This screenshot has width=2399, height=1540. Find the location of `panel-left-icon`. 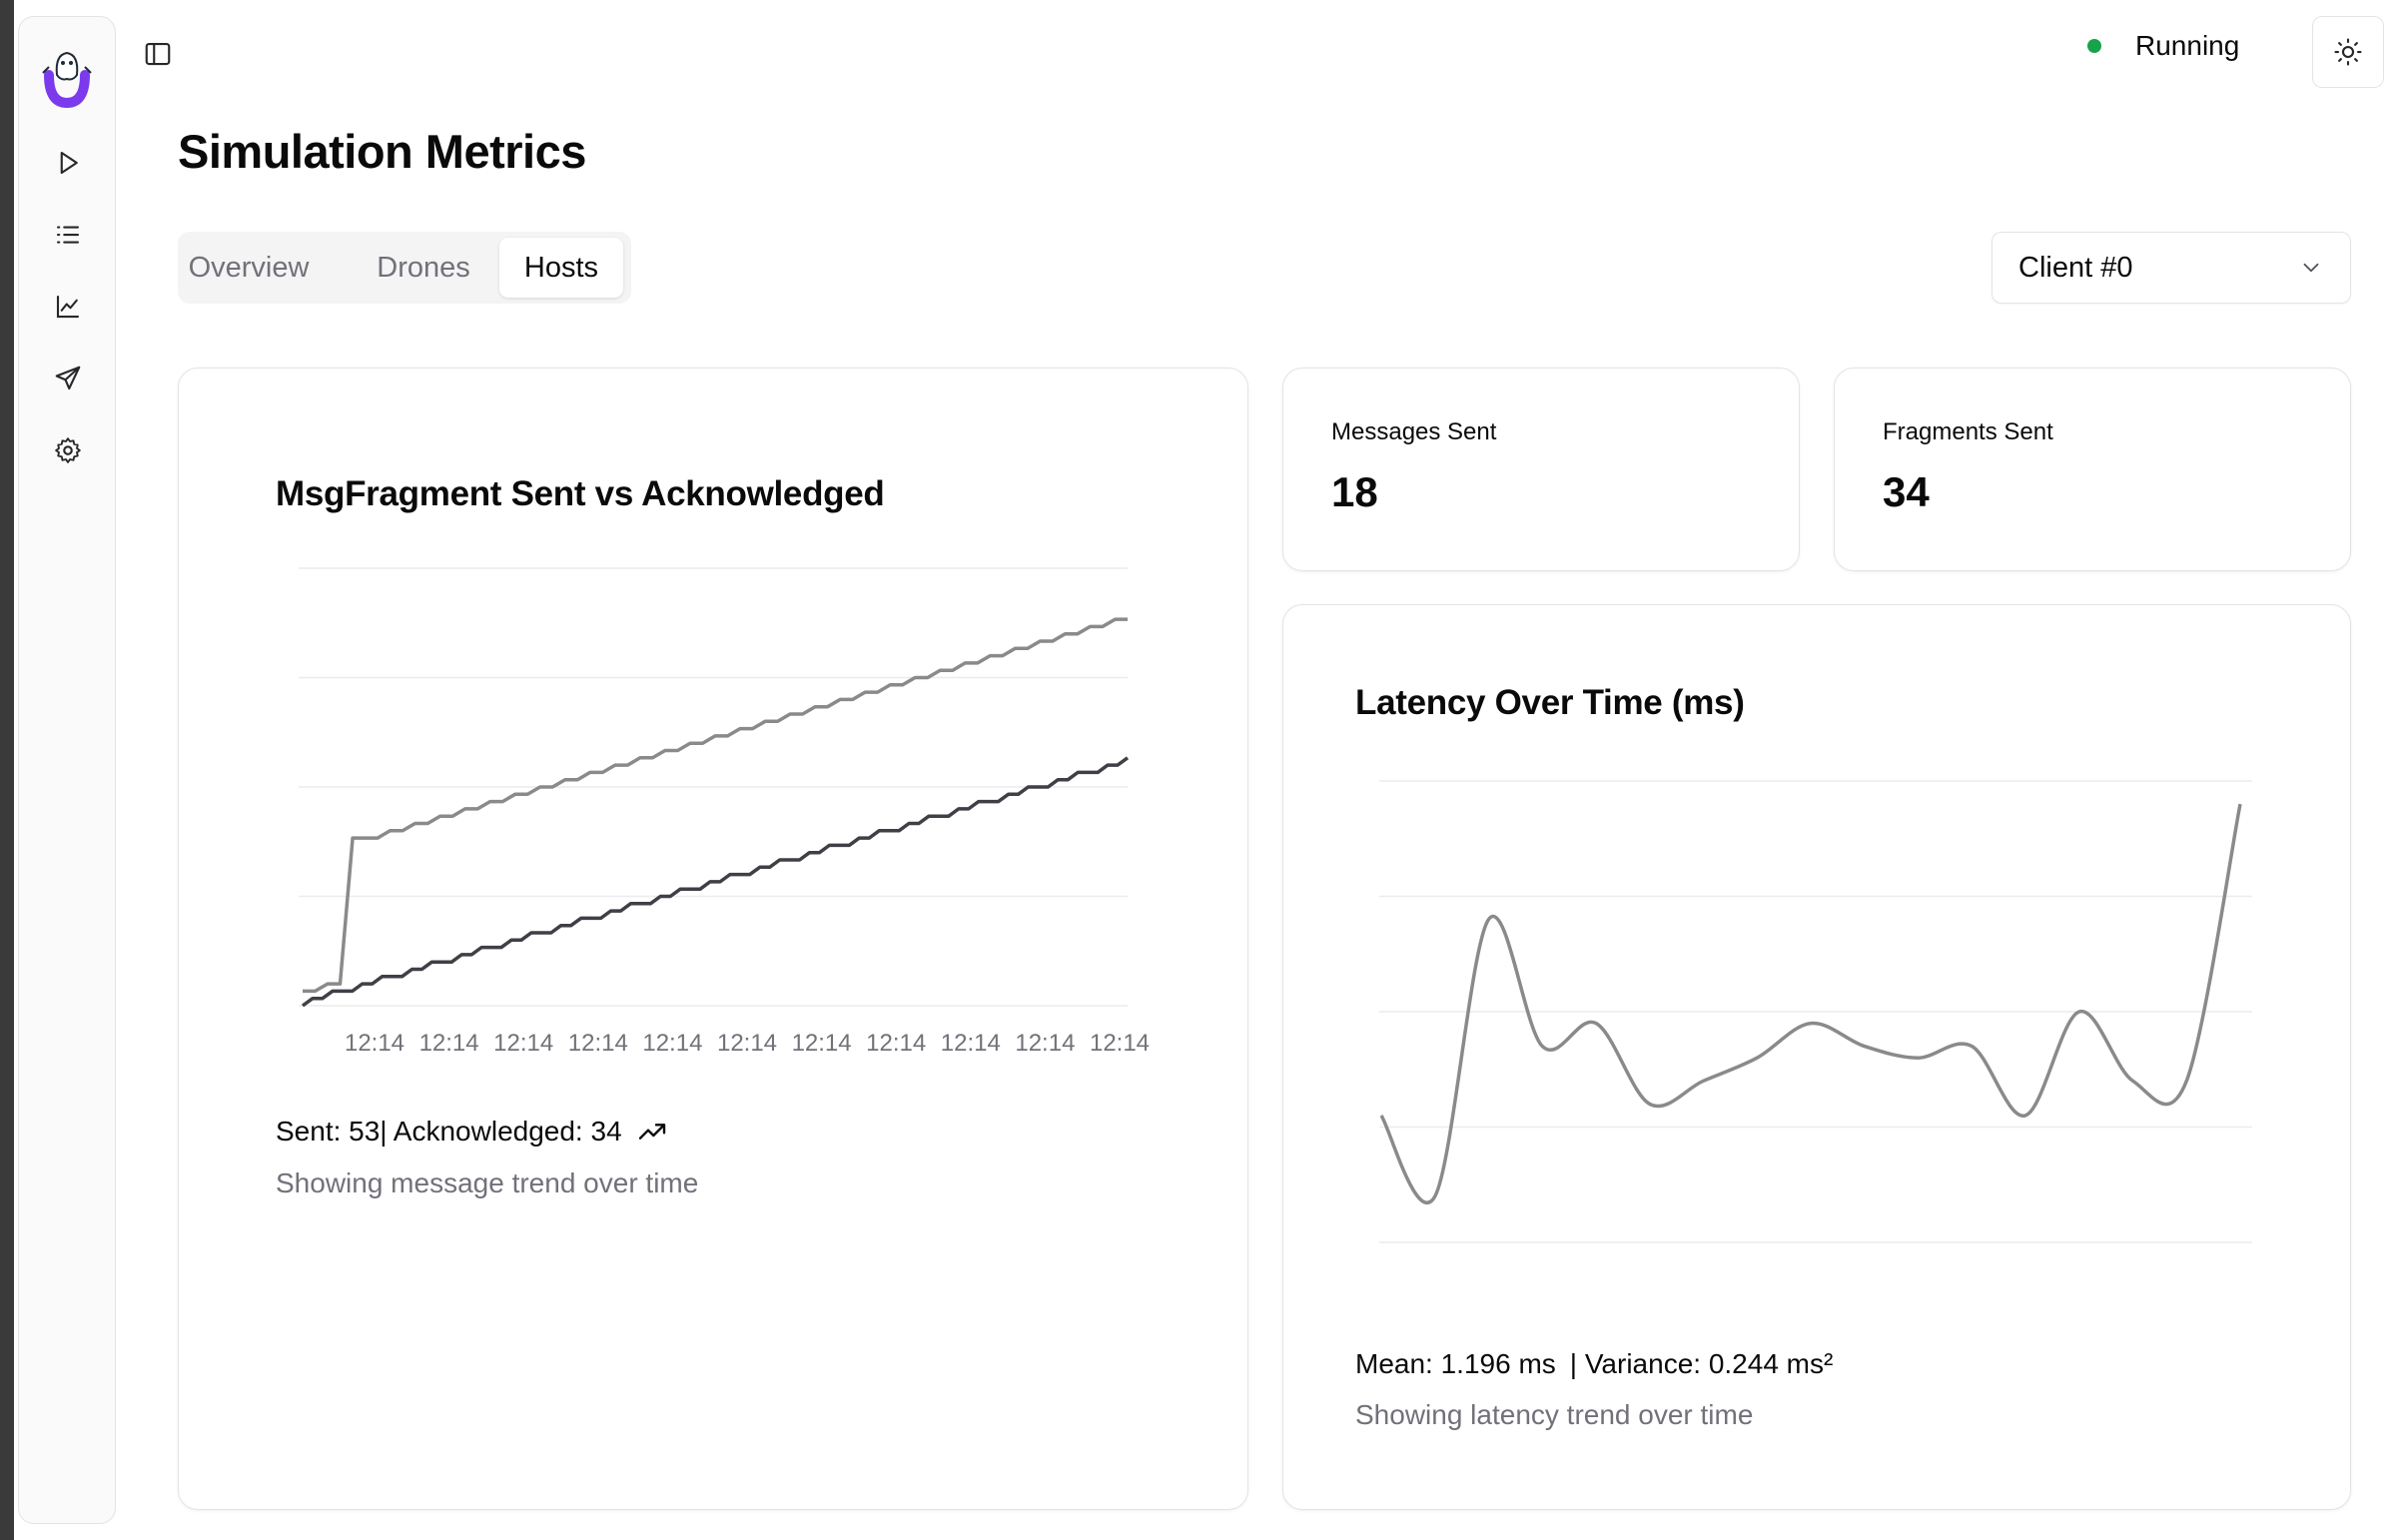

panel-left-icon is located at coordinates (158, 54).